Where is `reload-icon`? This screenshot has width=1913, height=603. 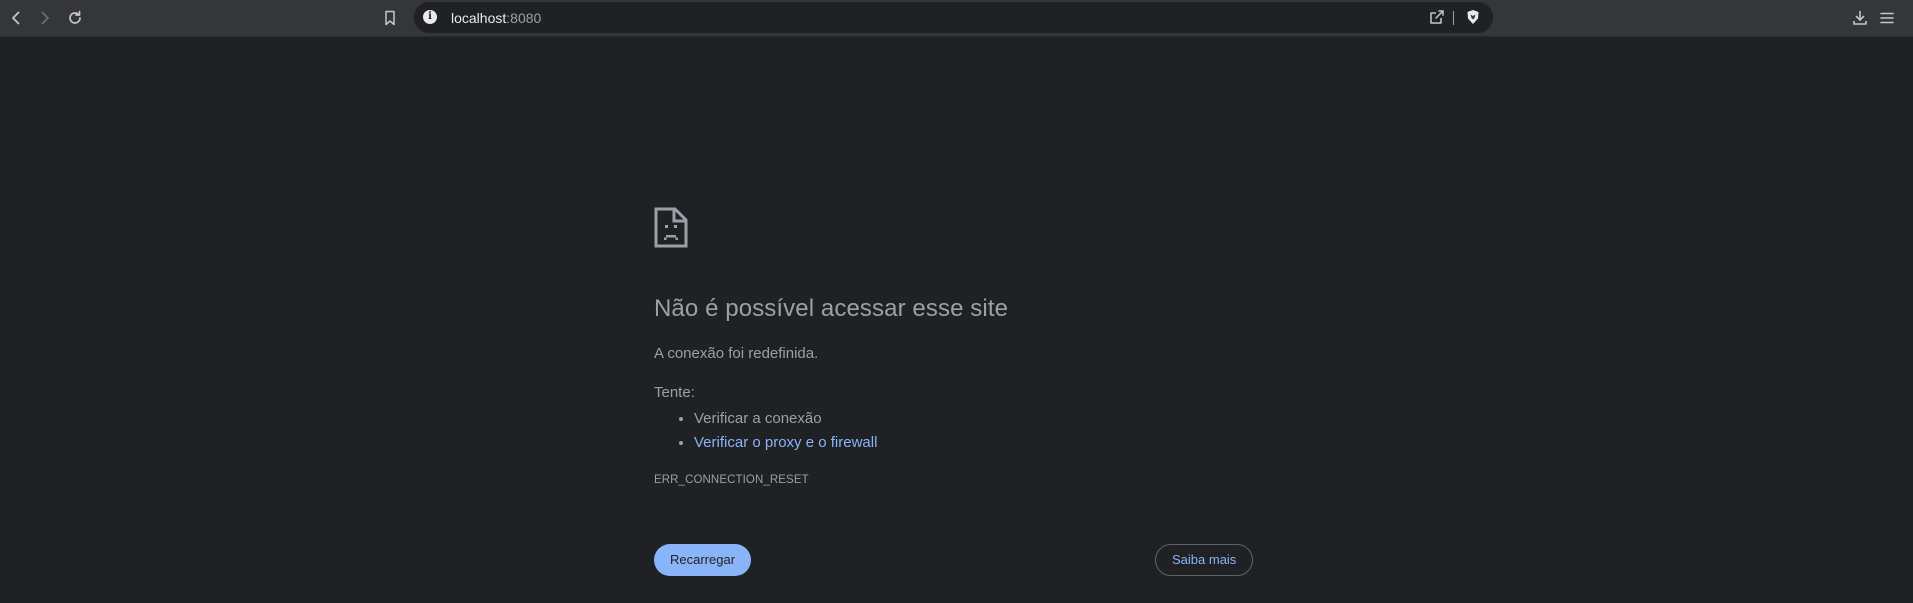
reload-icon is located at coordinates (75, 17).